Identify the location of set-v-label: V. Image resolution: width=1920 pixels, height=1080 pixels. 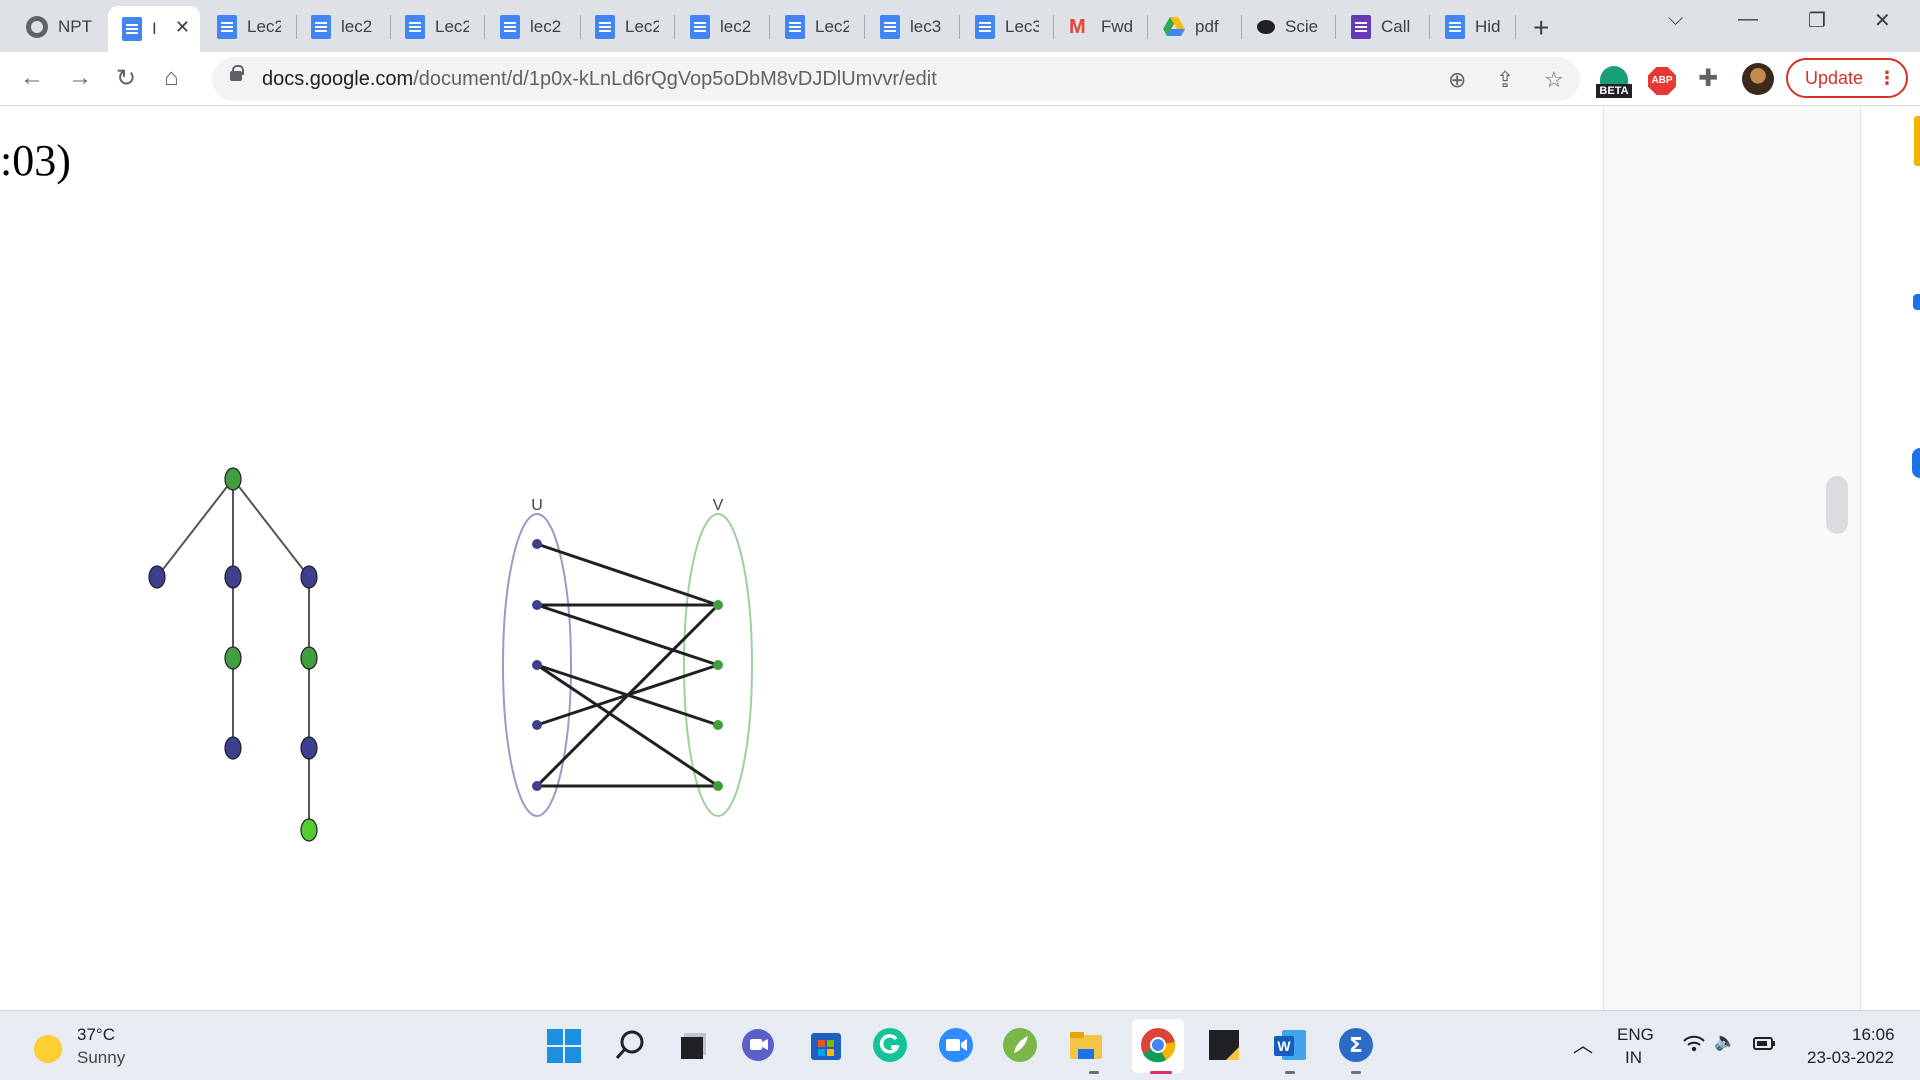
(718, 505).